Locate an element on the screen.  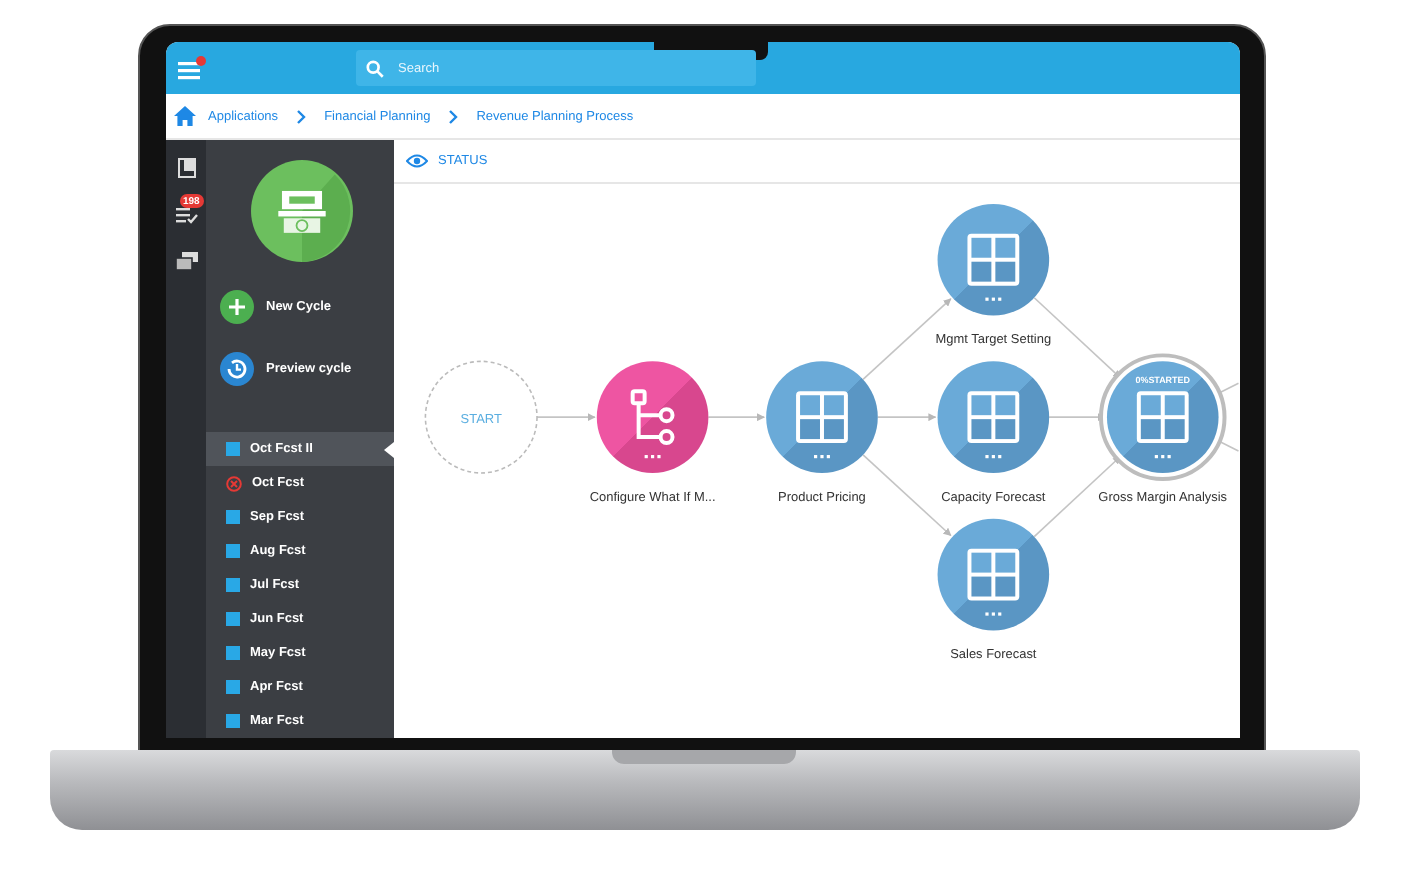
error-icon is located at coordinates (234, 483).